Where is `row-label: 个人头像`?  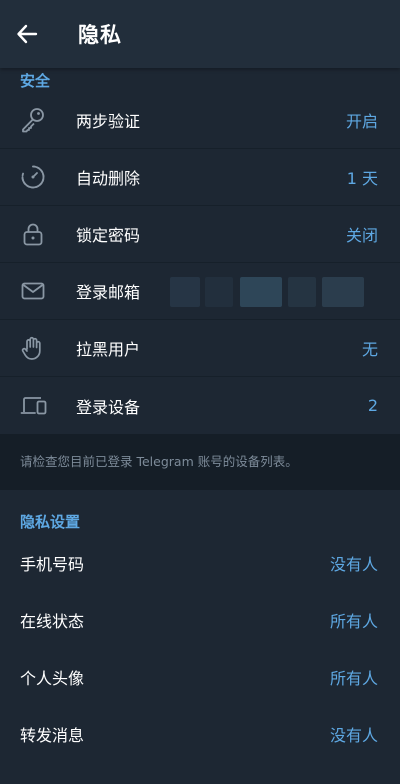
row-label: 个人头像 is located at coordinates (52, 678).